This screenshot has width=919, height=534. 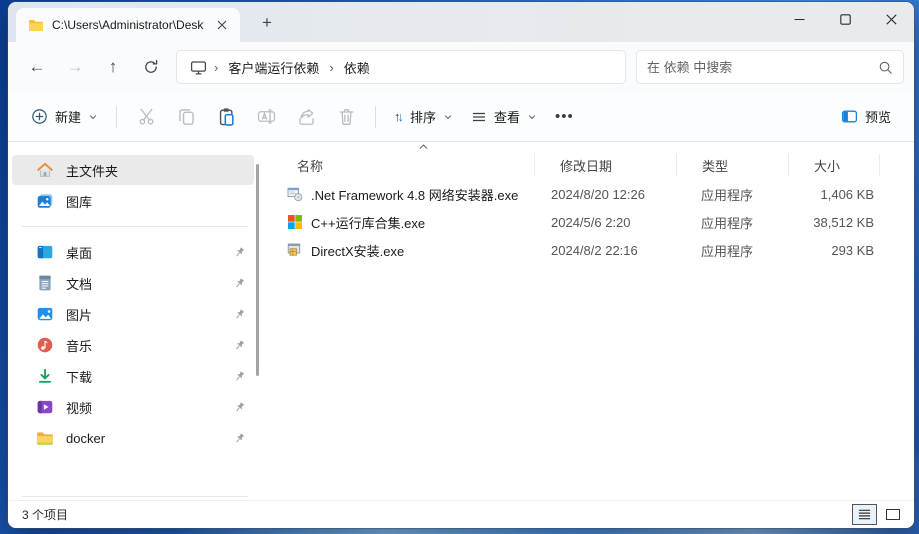 I want to click on thumbnail-view-toggle, so click(x=893, y=514).